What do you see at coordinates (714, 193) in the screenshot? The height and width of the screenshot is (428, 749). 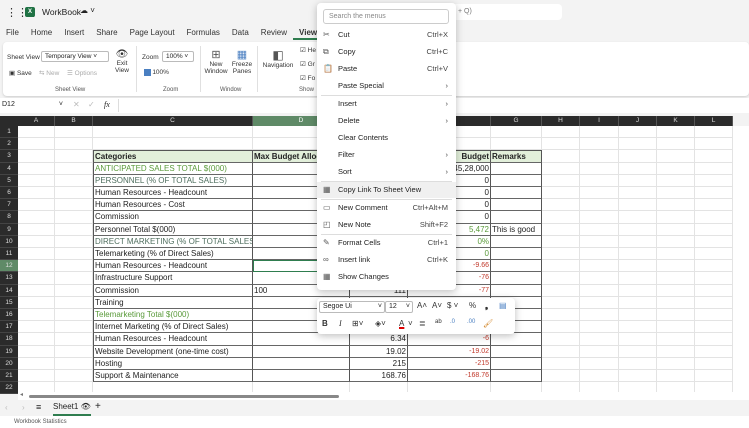 I see `cell-L6` at bounding box center [714, 193].